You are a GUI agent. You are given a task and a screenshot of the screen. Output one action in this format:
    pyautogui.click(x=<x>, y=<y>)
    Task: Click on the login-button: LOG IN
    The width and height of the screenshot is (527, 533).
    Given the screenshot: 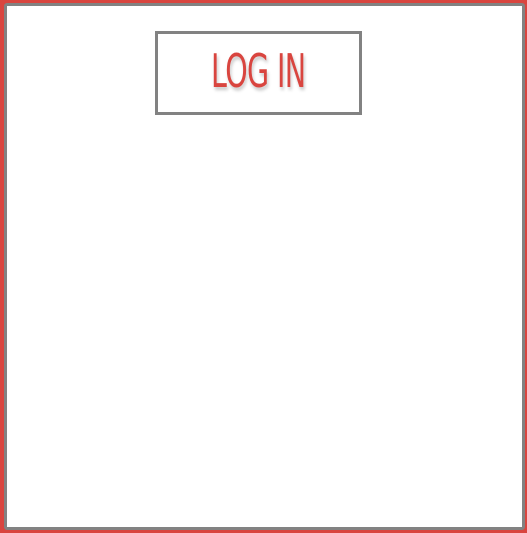 What is the action you would take?
    pyautogui.click(x=258, y=73)
    